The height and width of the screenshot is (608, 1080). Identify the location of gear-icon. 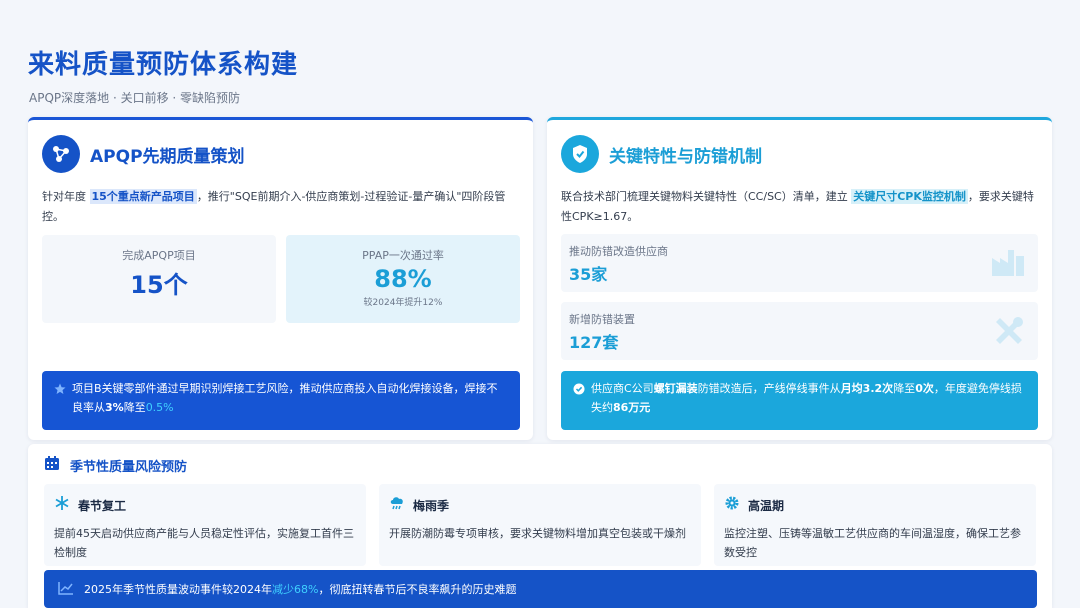
(732, 505).